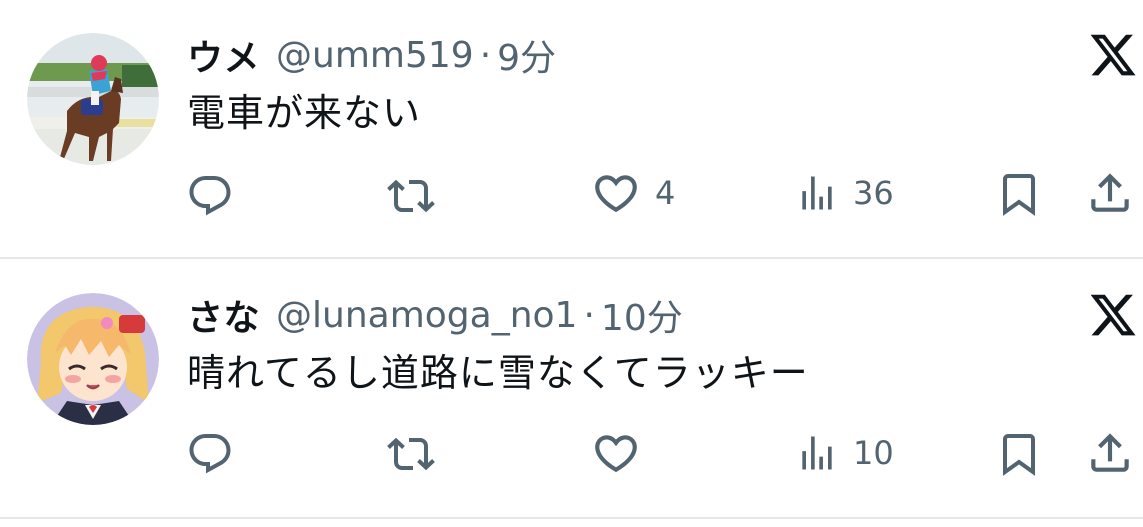  I want to click on views-button: 10, so click(844, 453).